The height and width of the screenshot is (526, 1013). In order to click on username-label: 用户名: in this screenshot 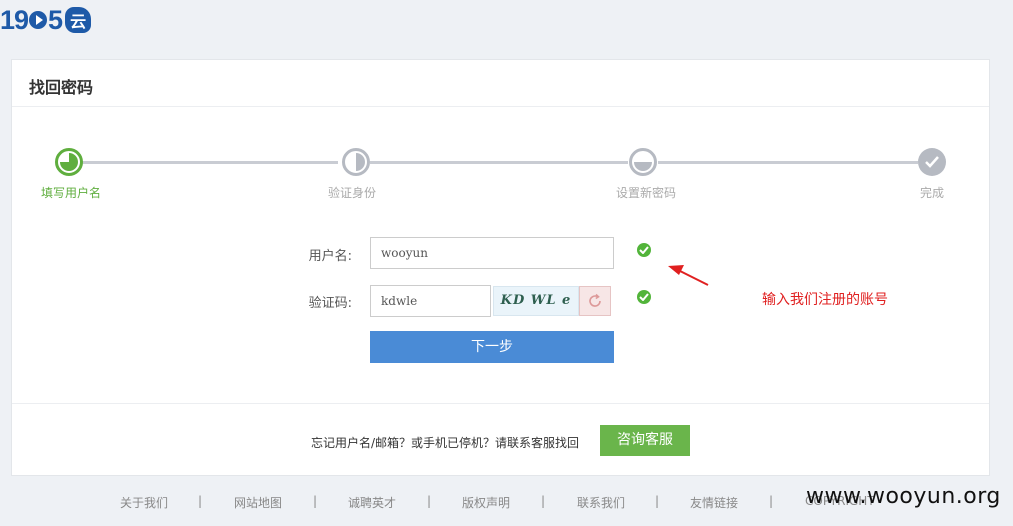, I will do `click(330, 256)`.